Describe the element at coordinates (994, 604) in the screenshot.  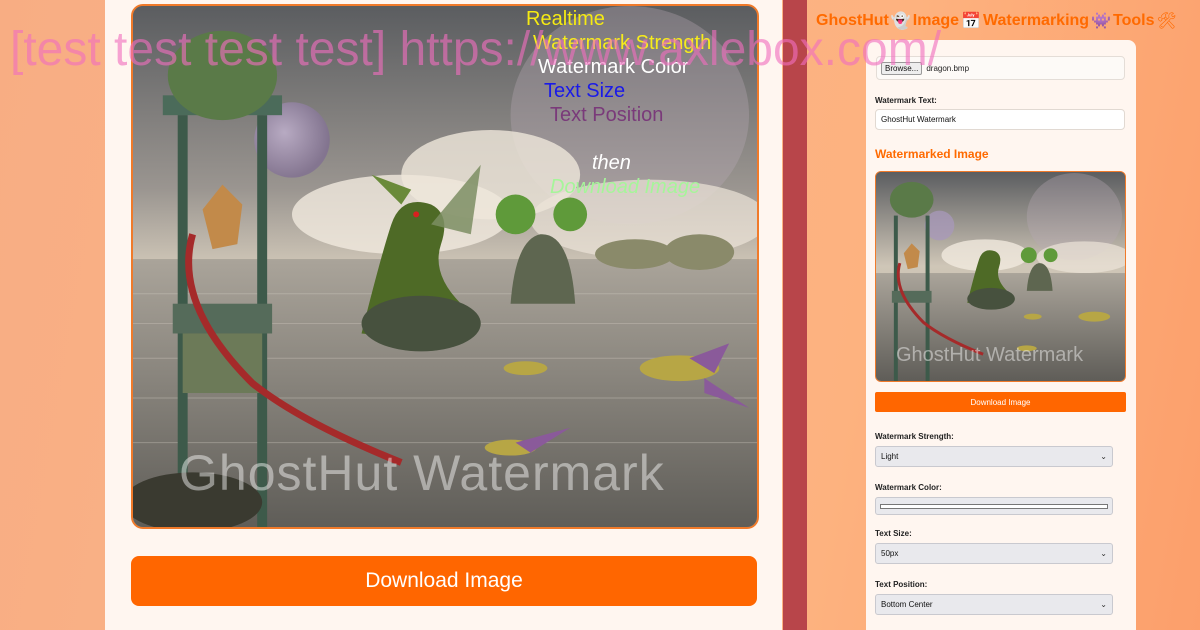
I see `position-select: Bottom Center ⌄` at that location.